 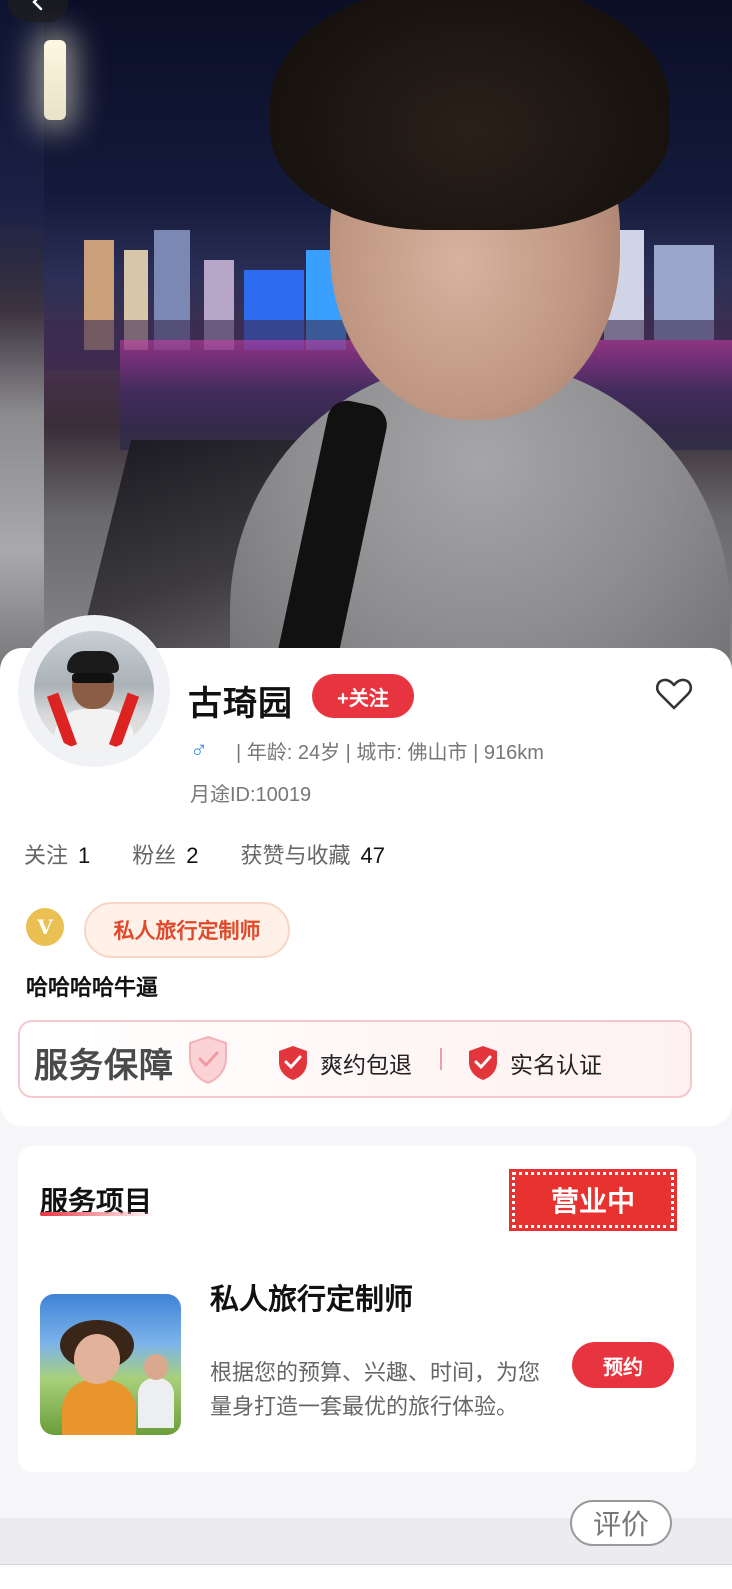 I want to click on guarantee-item-refund: 爽约包退, so click(x=344, y=1063).